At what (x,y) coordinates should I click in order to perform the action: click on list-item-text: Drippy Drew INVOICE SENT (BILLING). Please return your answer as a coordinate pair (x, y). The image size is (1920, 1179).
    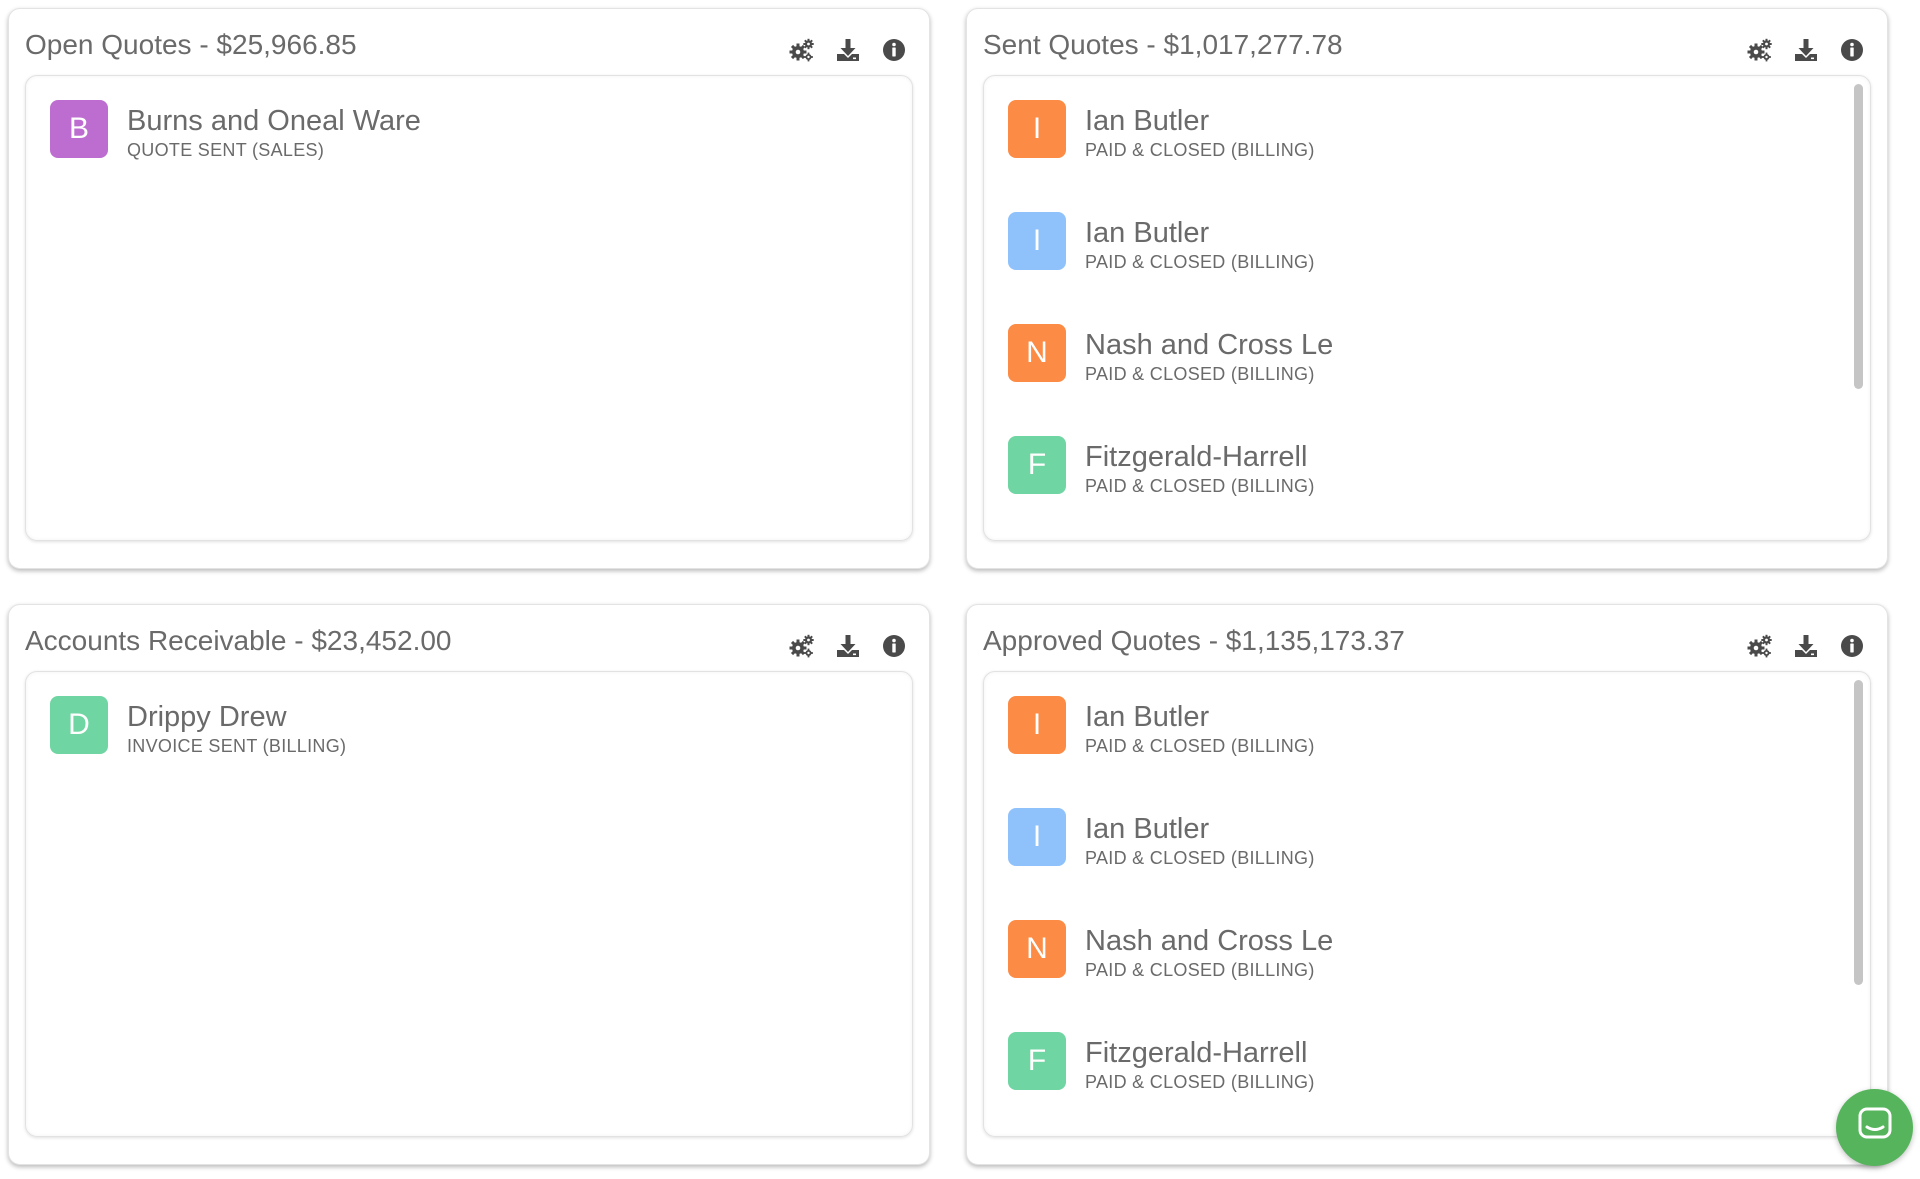
    Looking at the image, I should click on (236, 727).